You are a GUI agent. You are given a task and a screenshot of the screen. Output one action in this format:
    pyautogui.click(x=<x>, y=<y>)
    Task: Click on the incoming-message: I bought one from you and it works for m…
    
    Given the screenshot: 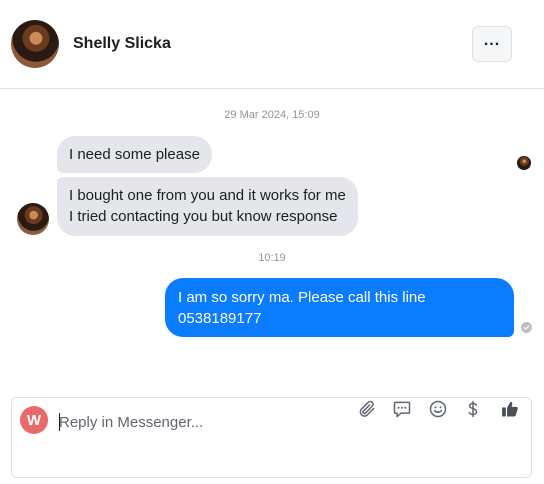 What is the action you would take?
    pyautogui.click(x=207, y=206)
    